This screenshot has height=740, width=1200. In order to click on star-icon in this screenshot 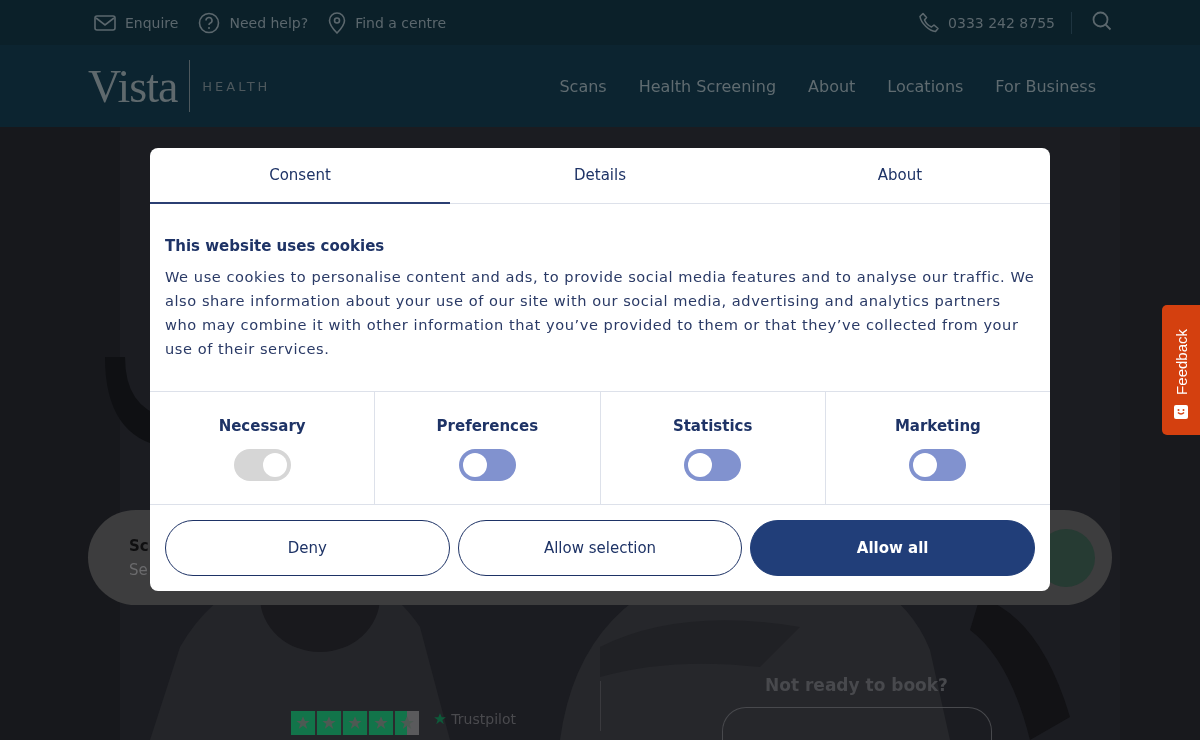, I will do `click(440, 719)`.